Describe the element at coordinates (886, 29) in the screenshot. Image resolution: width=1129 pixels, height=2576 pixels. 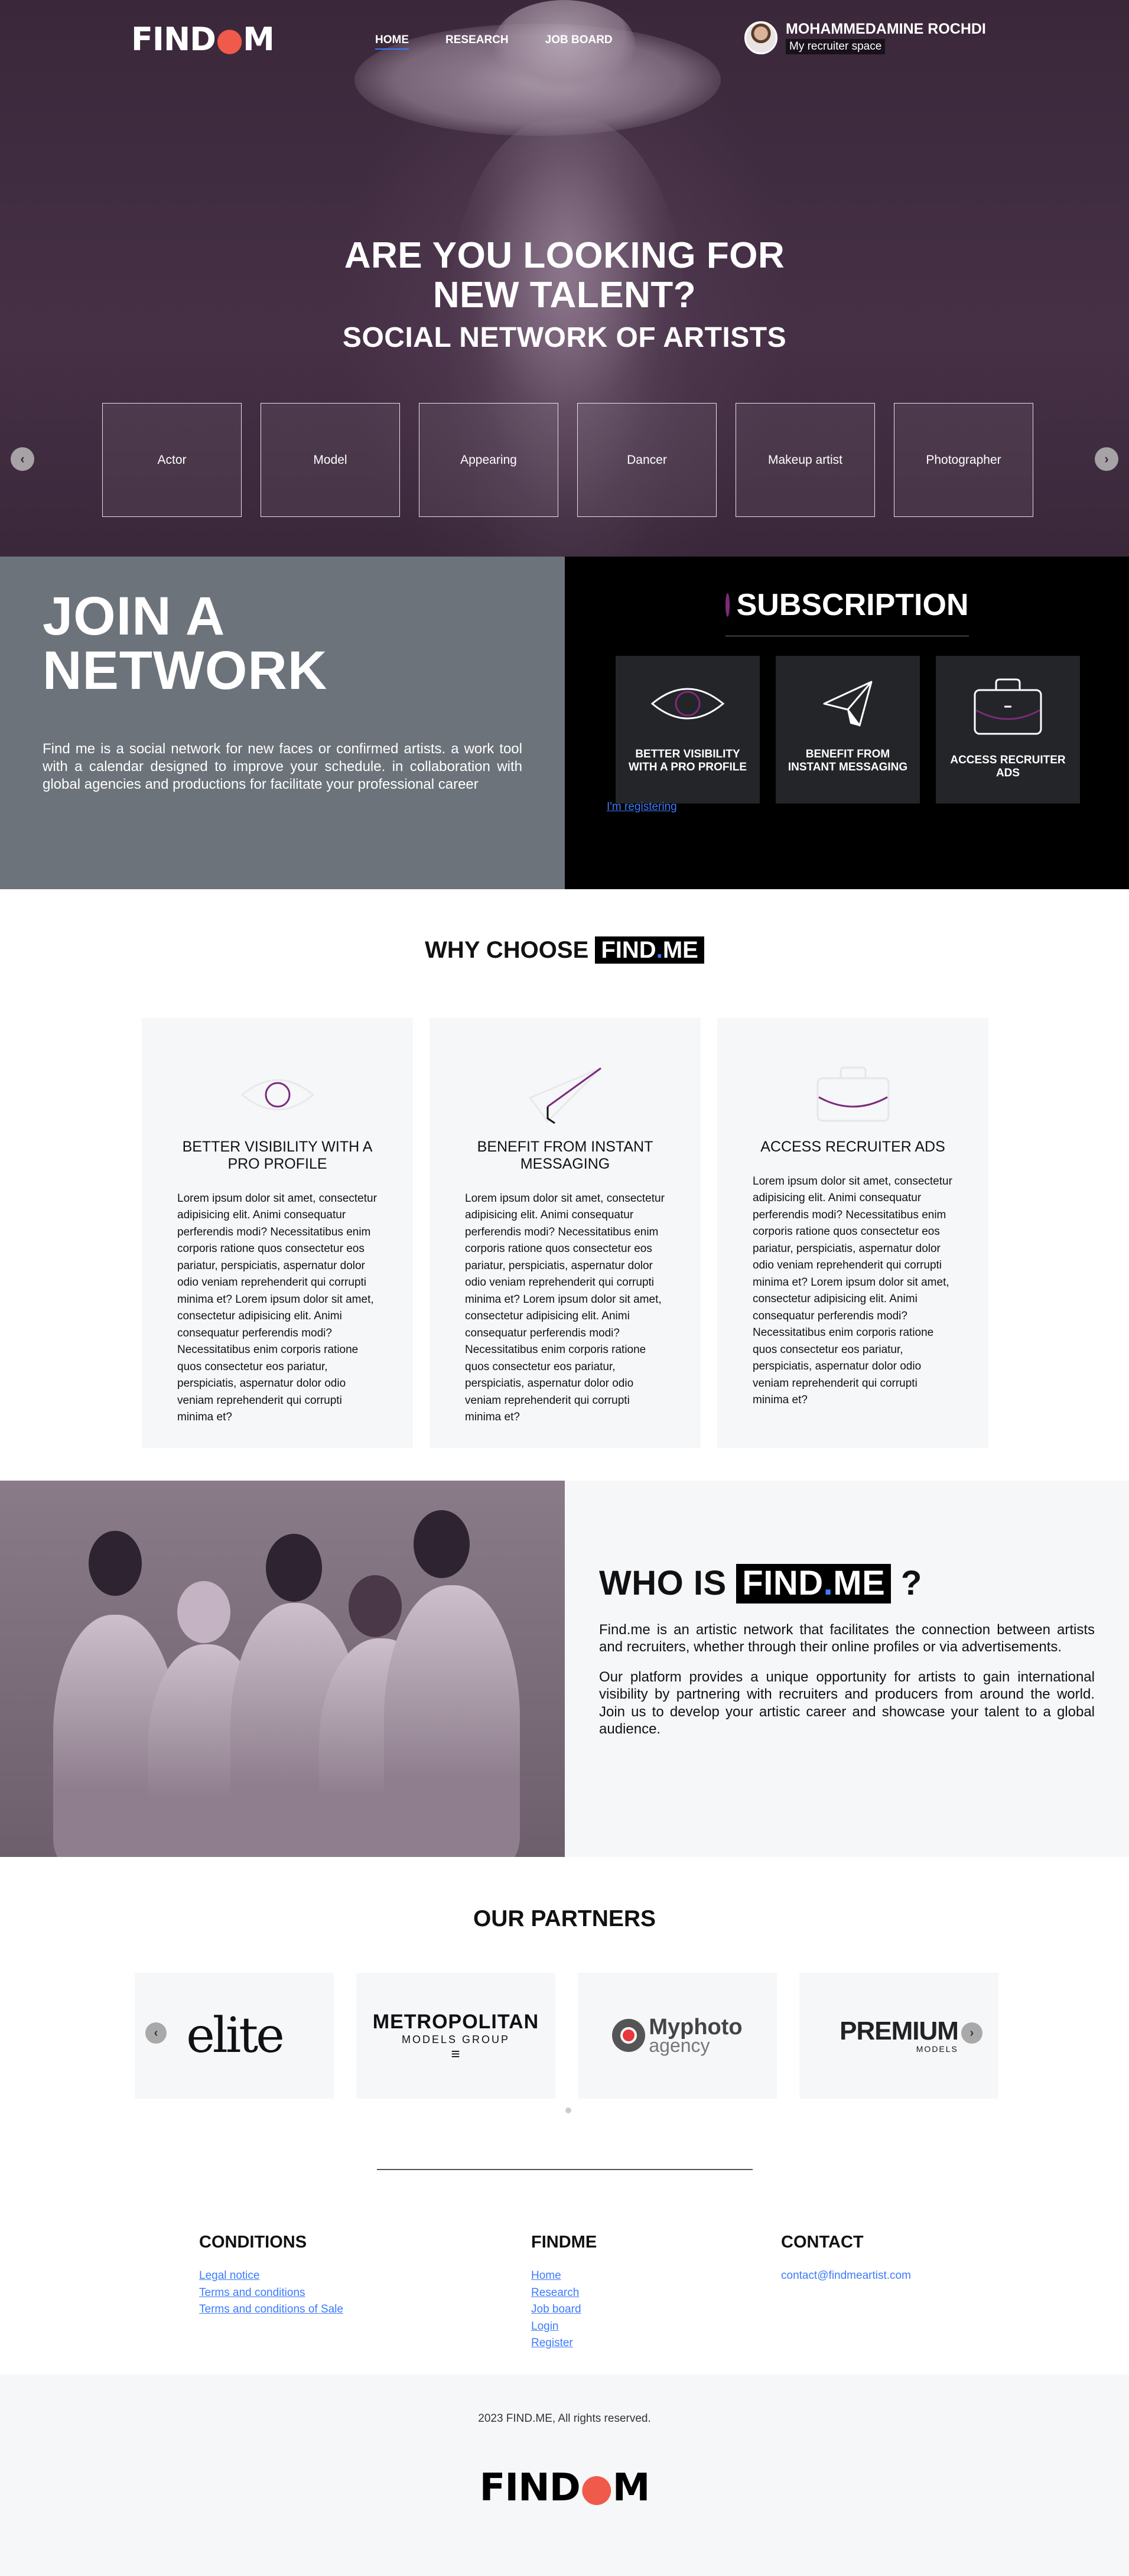
I see `user-name: MOHAMMEDAMINE ROCHDI` at that location.